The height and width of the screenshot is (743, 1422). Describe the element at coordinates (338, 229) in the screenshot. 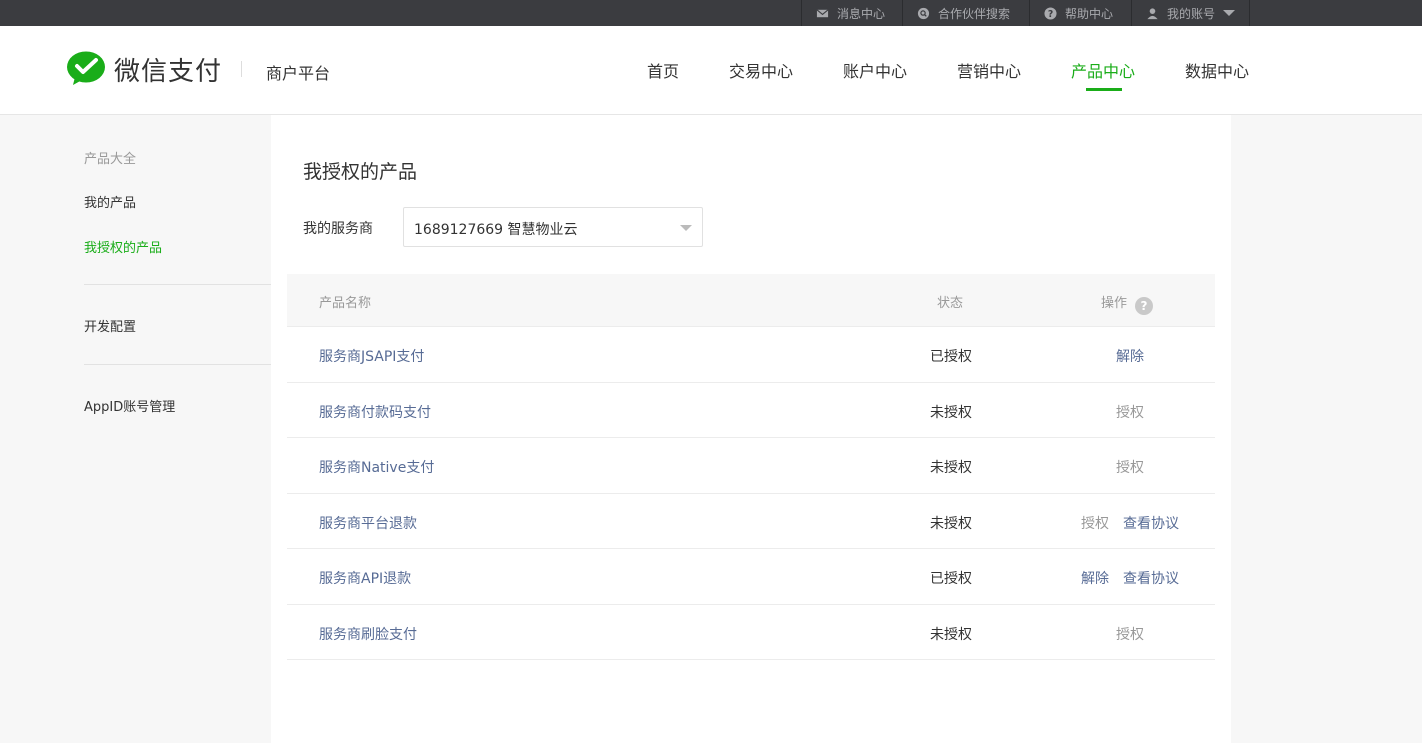

I see `service-provider-label: 我的服务商` at that location.